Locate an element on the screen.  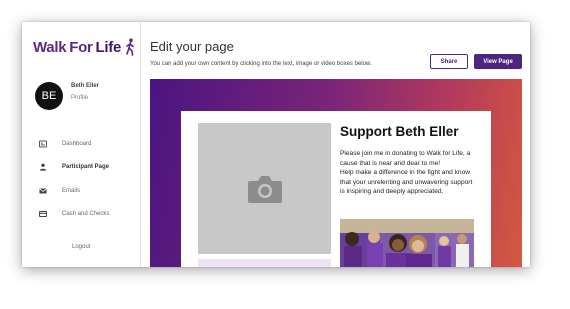
avatar: BE is located at coordinates (49, 96).